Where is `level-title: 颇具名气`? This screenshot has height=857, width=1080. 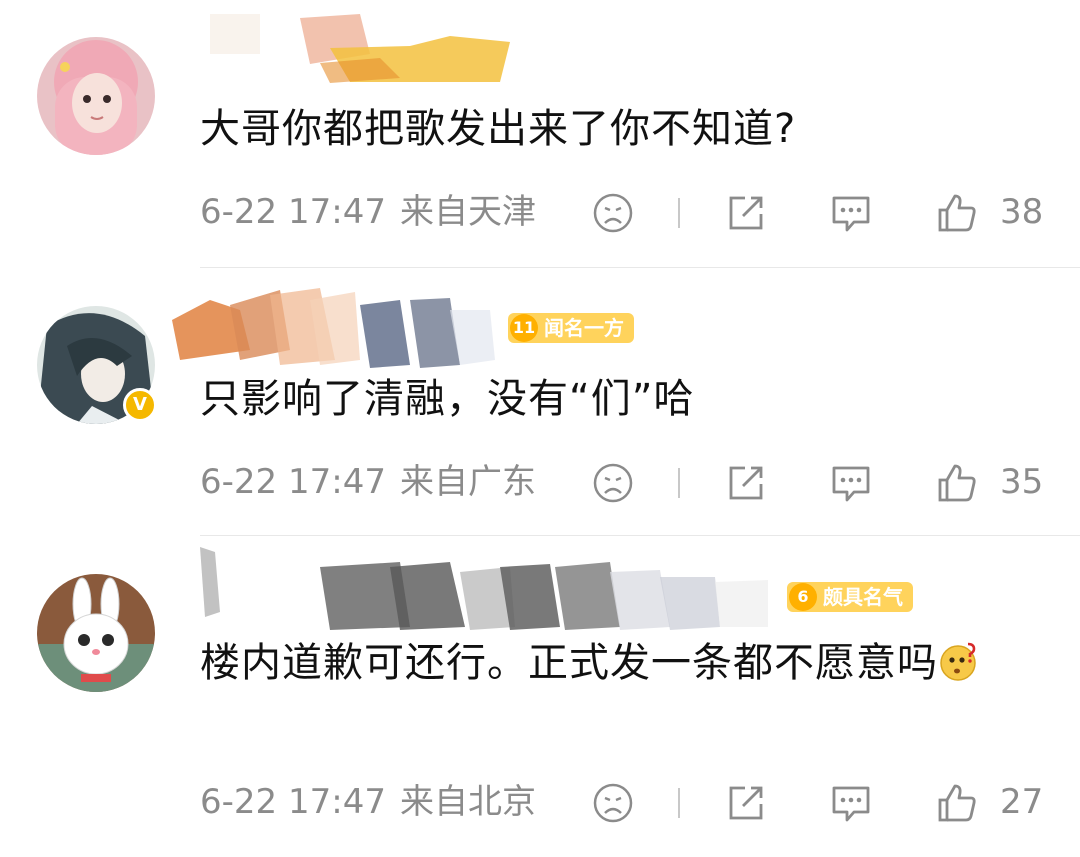 level-title: 颇具名气 is located at coordinates (863, 597).